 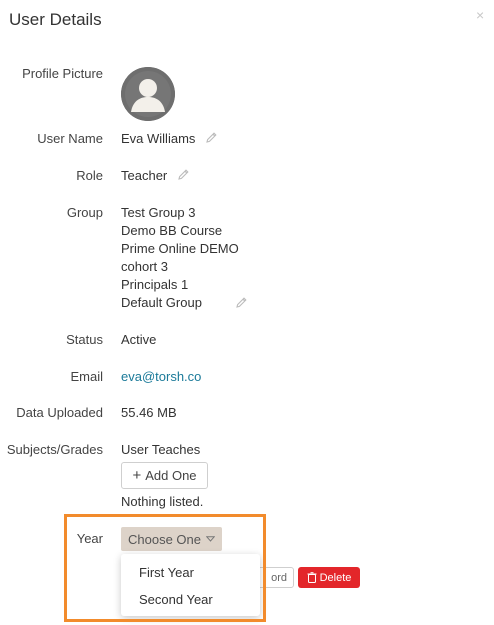 I want to click on status-label: Status, so click(x=84, y=339).